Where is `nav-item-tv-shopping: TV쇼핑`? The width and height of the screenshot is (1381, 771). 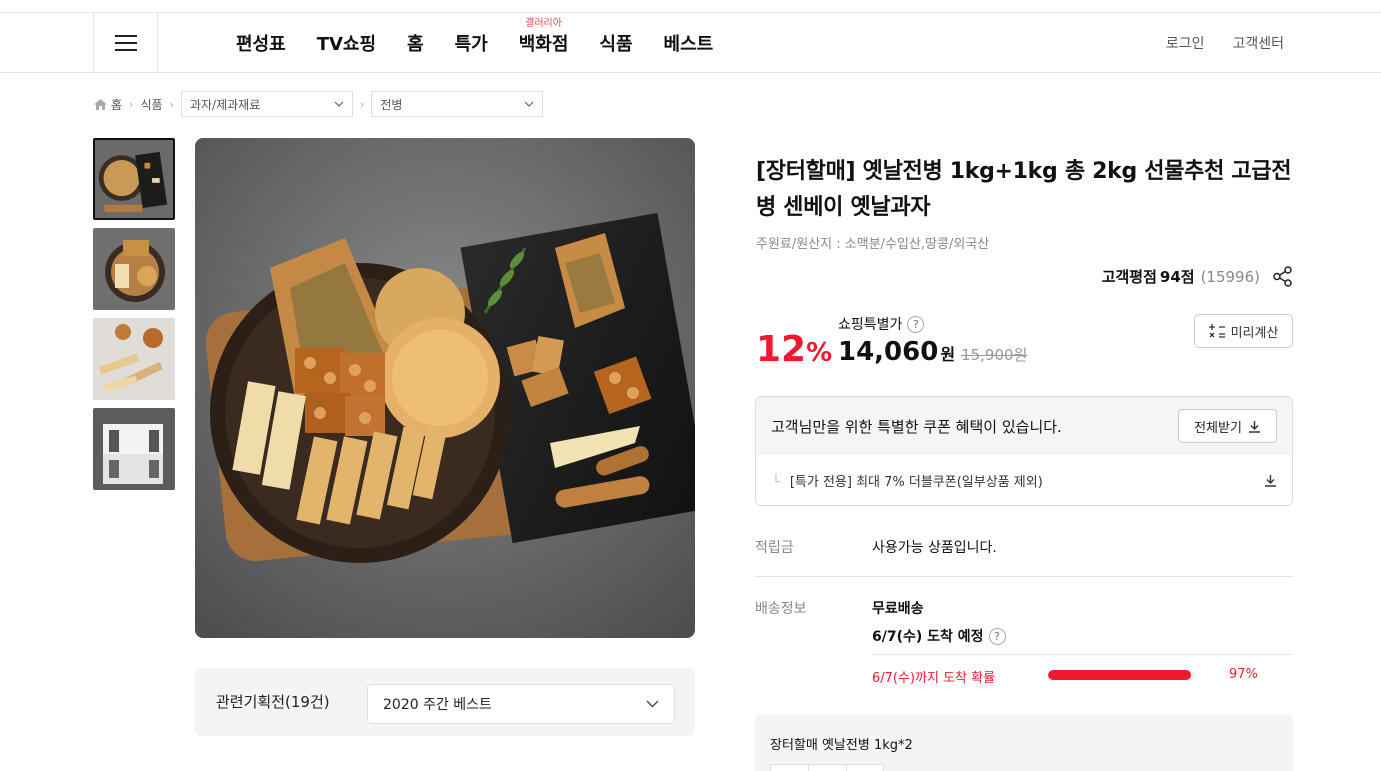
nav-item-tv-shopping: TV쇼핑 is located at coordinates (346, 43).